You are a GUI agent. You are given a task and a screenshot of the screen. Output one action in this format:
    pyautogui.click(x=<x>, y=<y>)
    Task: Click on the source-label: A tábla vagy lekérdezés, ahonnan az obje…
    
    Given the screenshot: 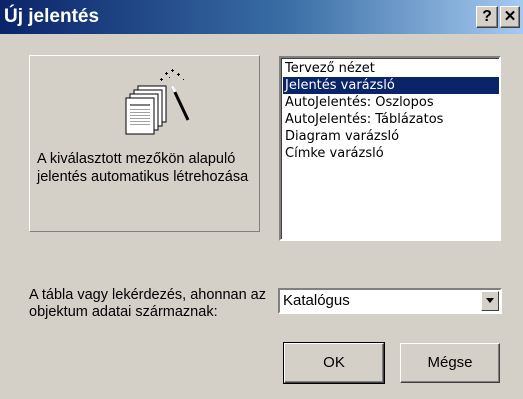 What is the action you would take?
    pyautogui.click(x=147, y=303)
    